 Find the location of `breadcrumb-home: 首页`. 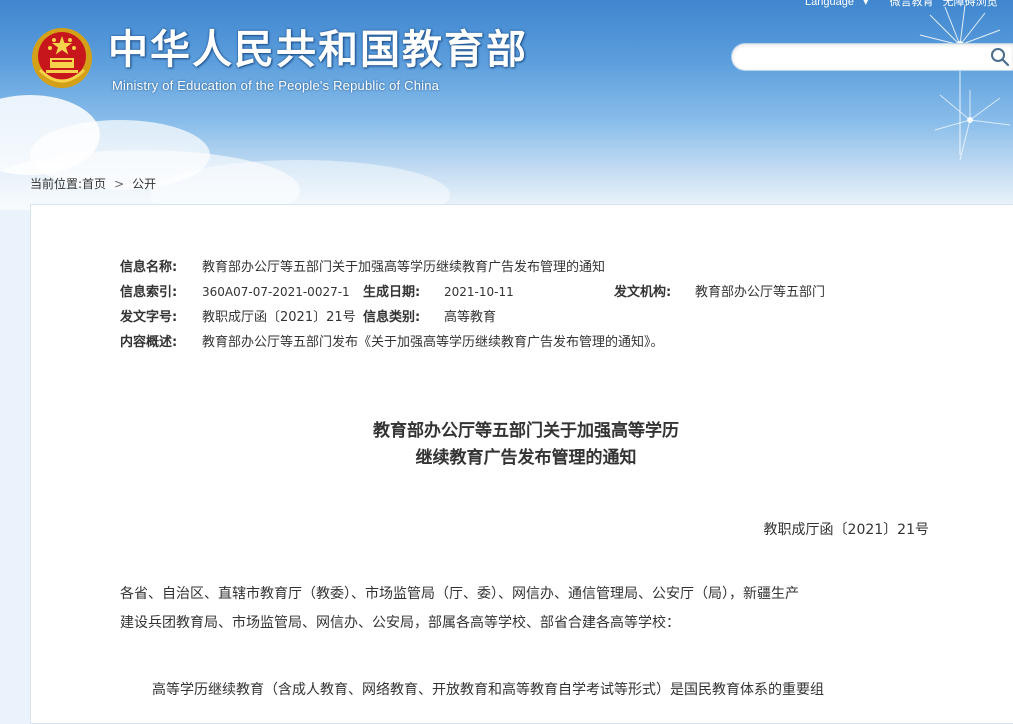

breadcrumb-home: 首页 is located at coordinates (94, 184).